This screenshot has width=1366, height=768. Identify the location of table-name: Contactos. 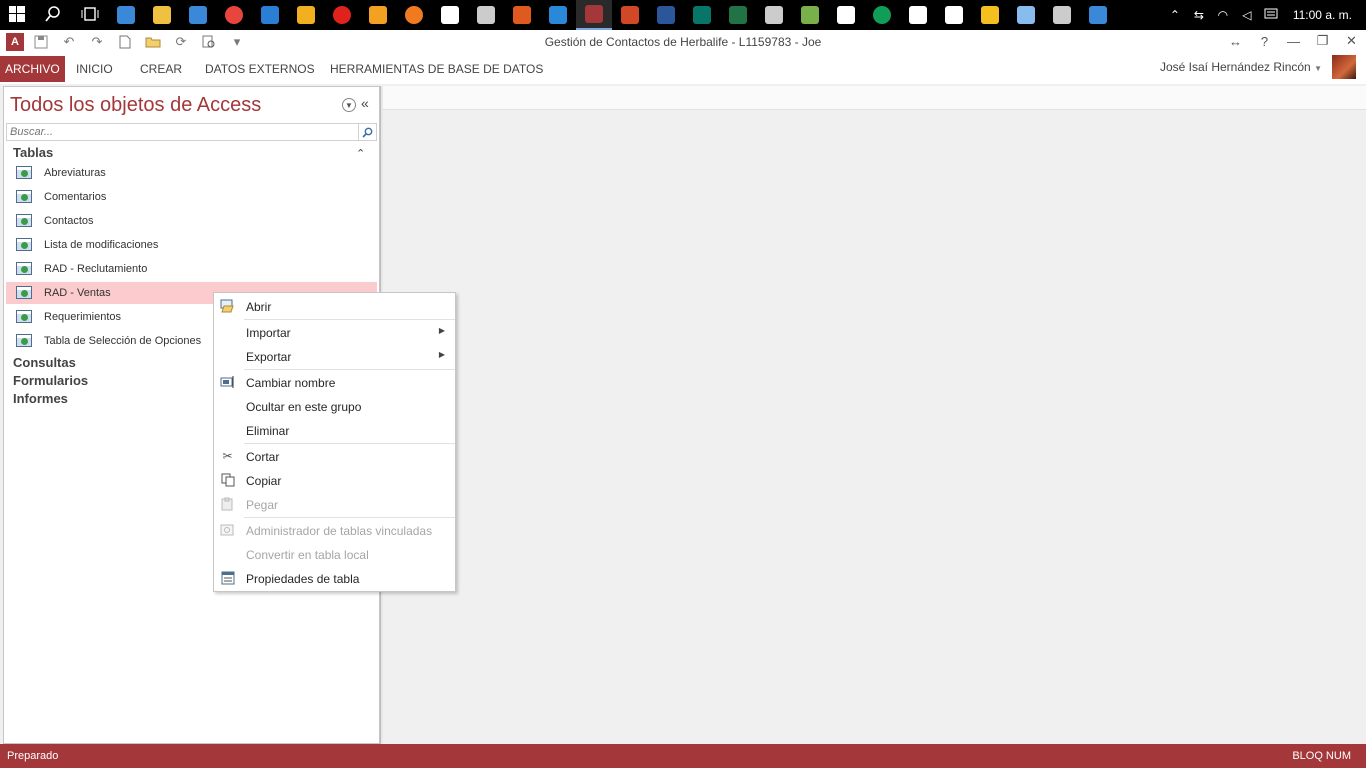
(69, 221).